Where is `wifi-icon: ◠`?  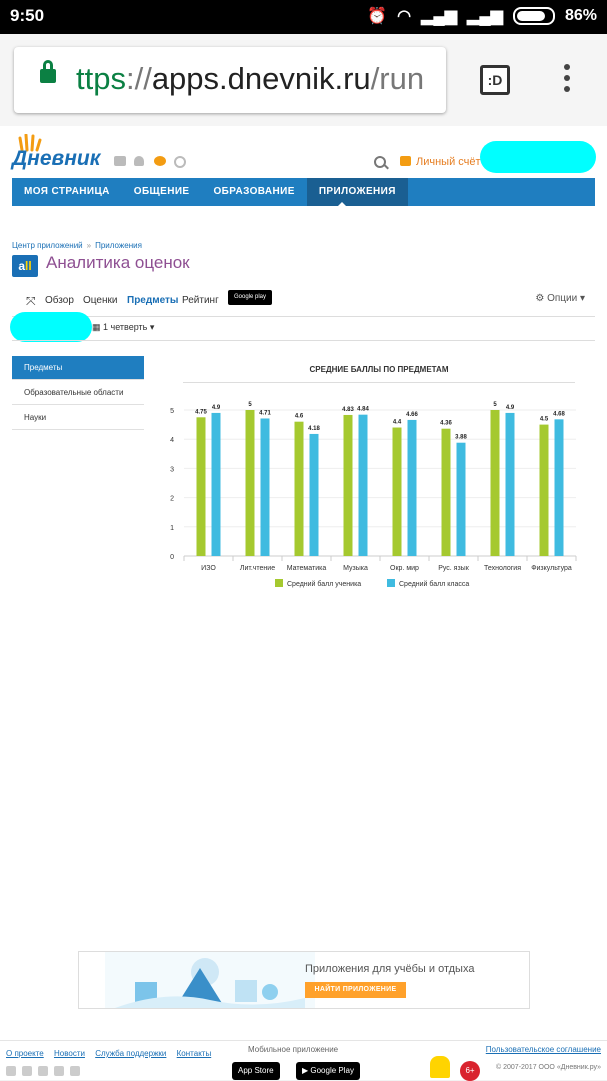
wifi-icon: ◠ is located at coordinates (404, 16).